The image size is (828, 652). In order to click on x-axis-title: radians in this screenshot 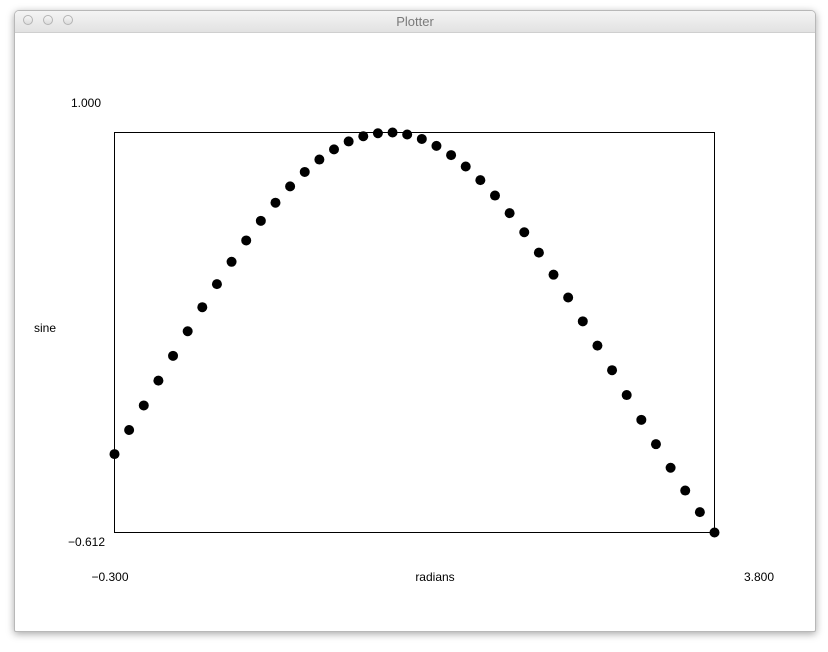, I will do `click(434, 577)`.